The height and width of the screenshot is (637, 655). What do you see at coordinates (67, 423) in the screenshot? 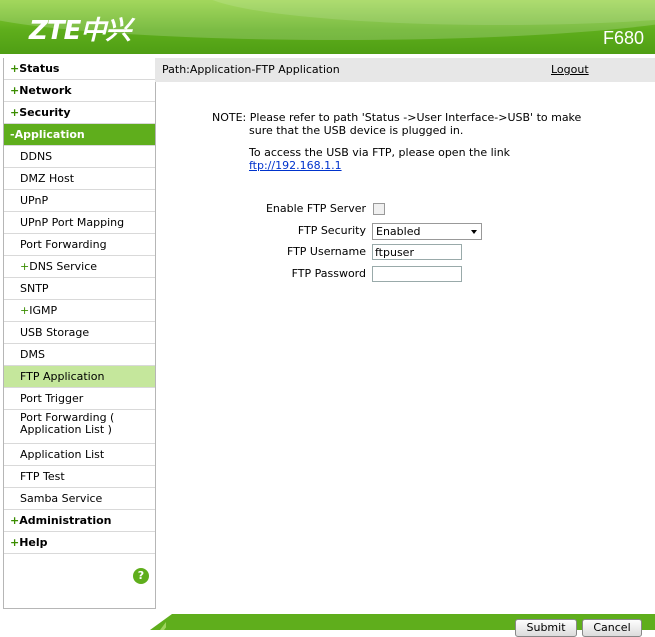
I see `sidebar-item-label: Port Forwarding ( Application List )` at bounding box center [67, 423].